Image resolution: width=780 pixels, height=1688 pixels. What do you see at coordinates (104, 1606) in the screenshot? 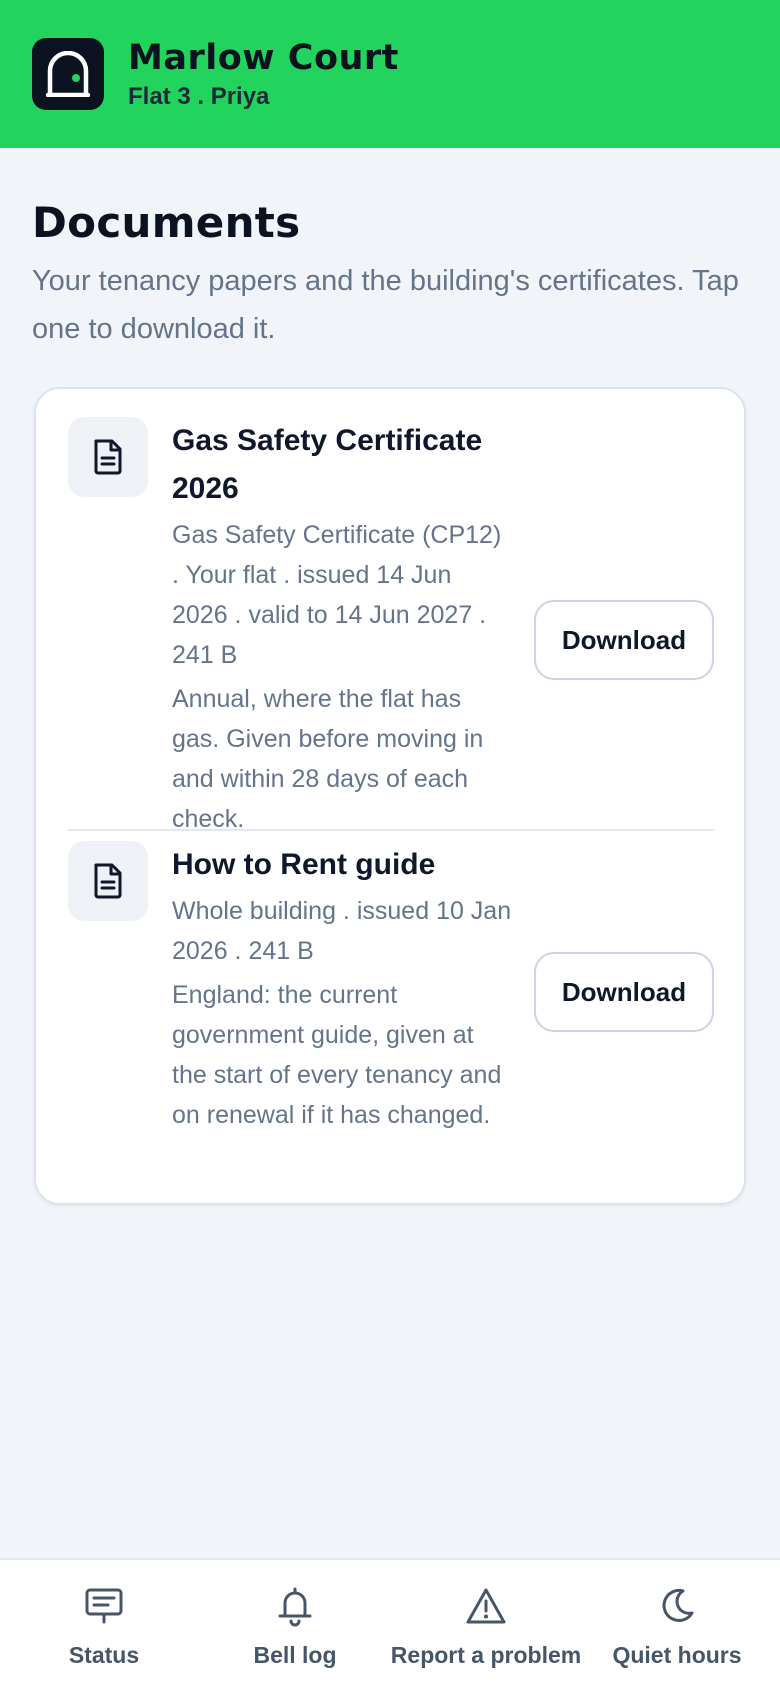
I see `monitor-icon` at bounding box center [104, 1606].